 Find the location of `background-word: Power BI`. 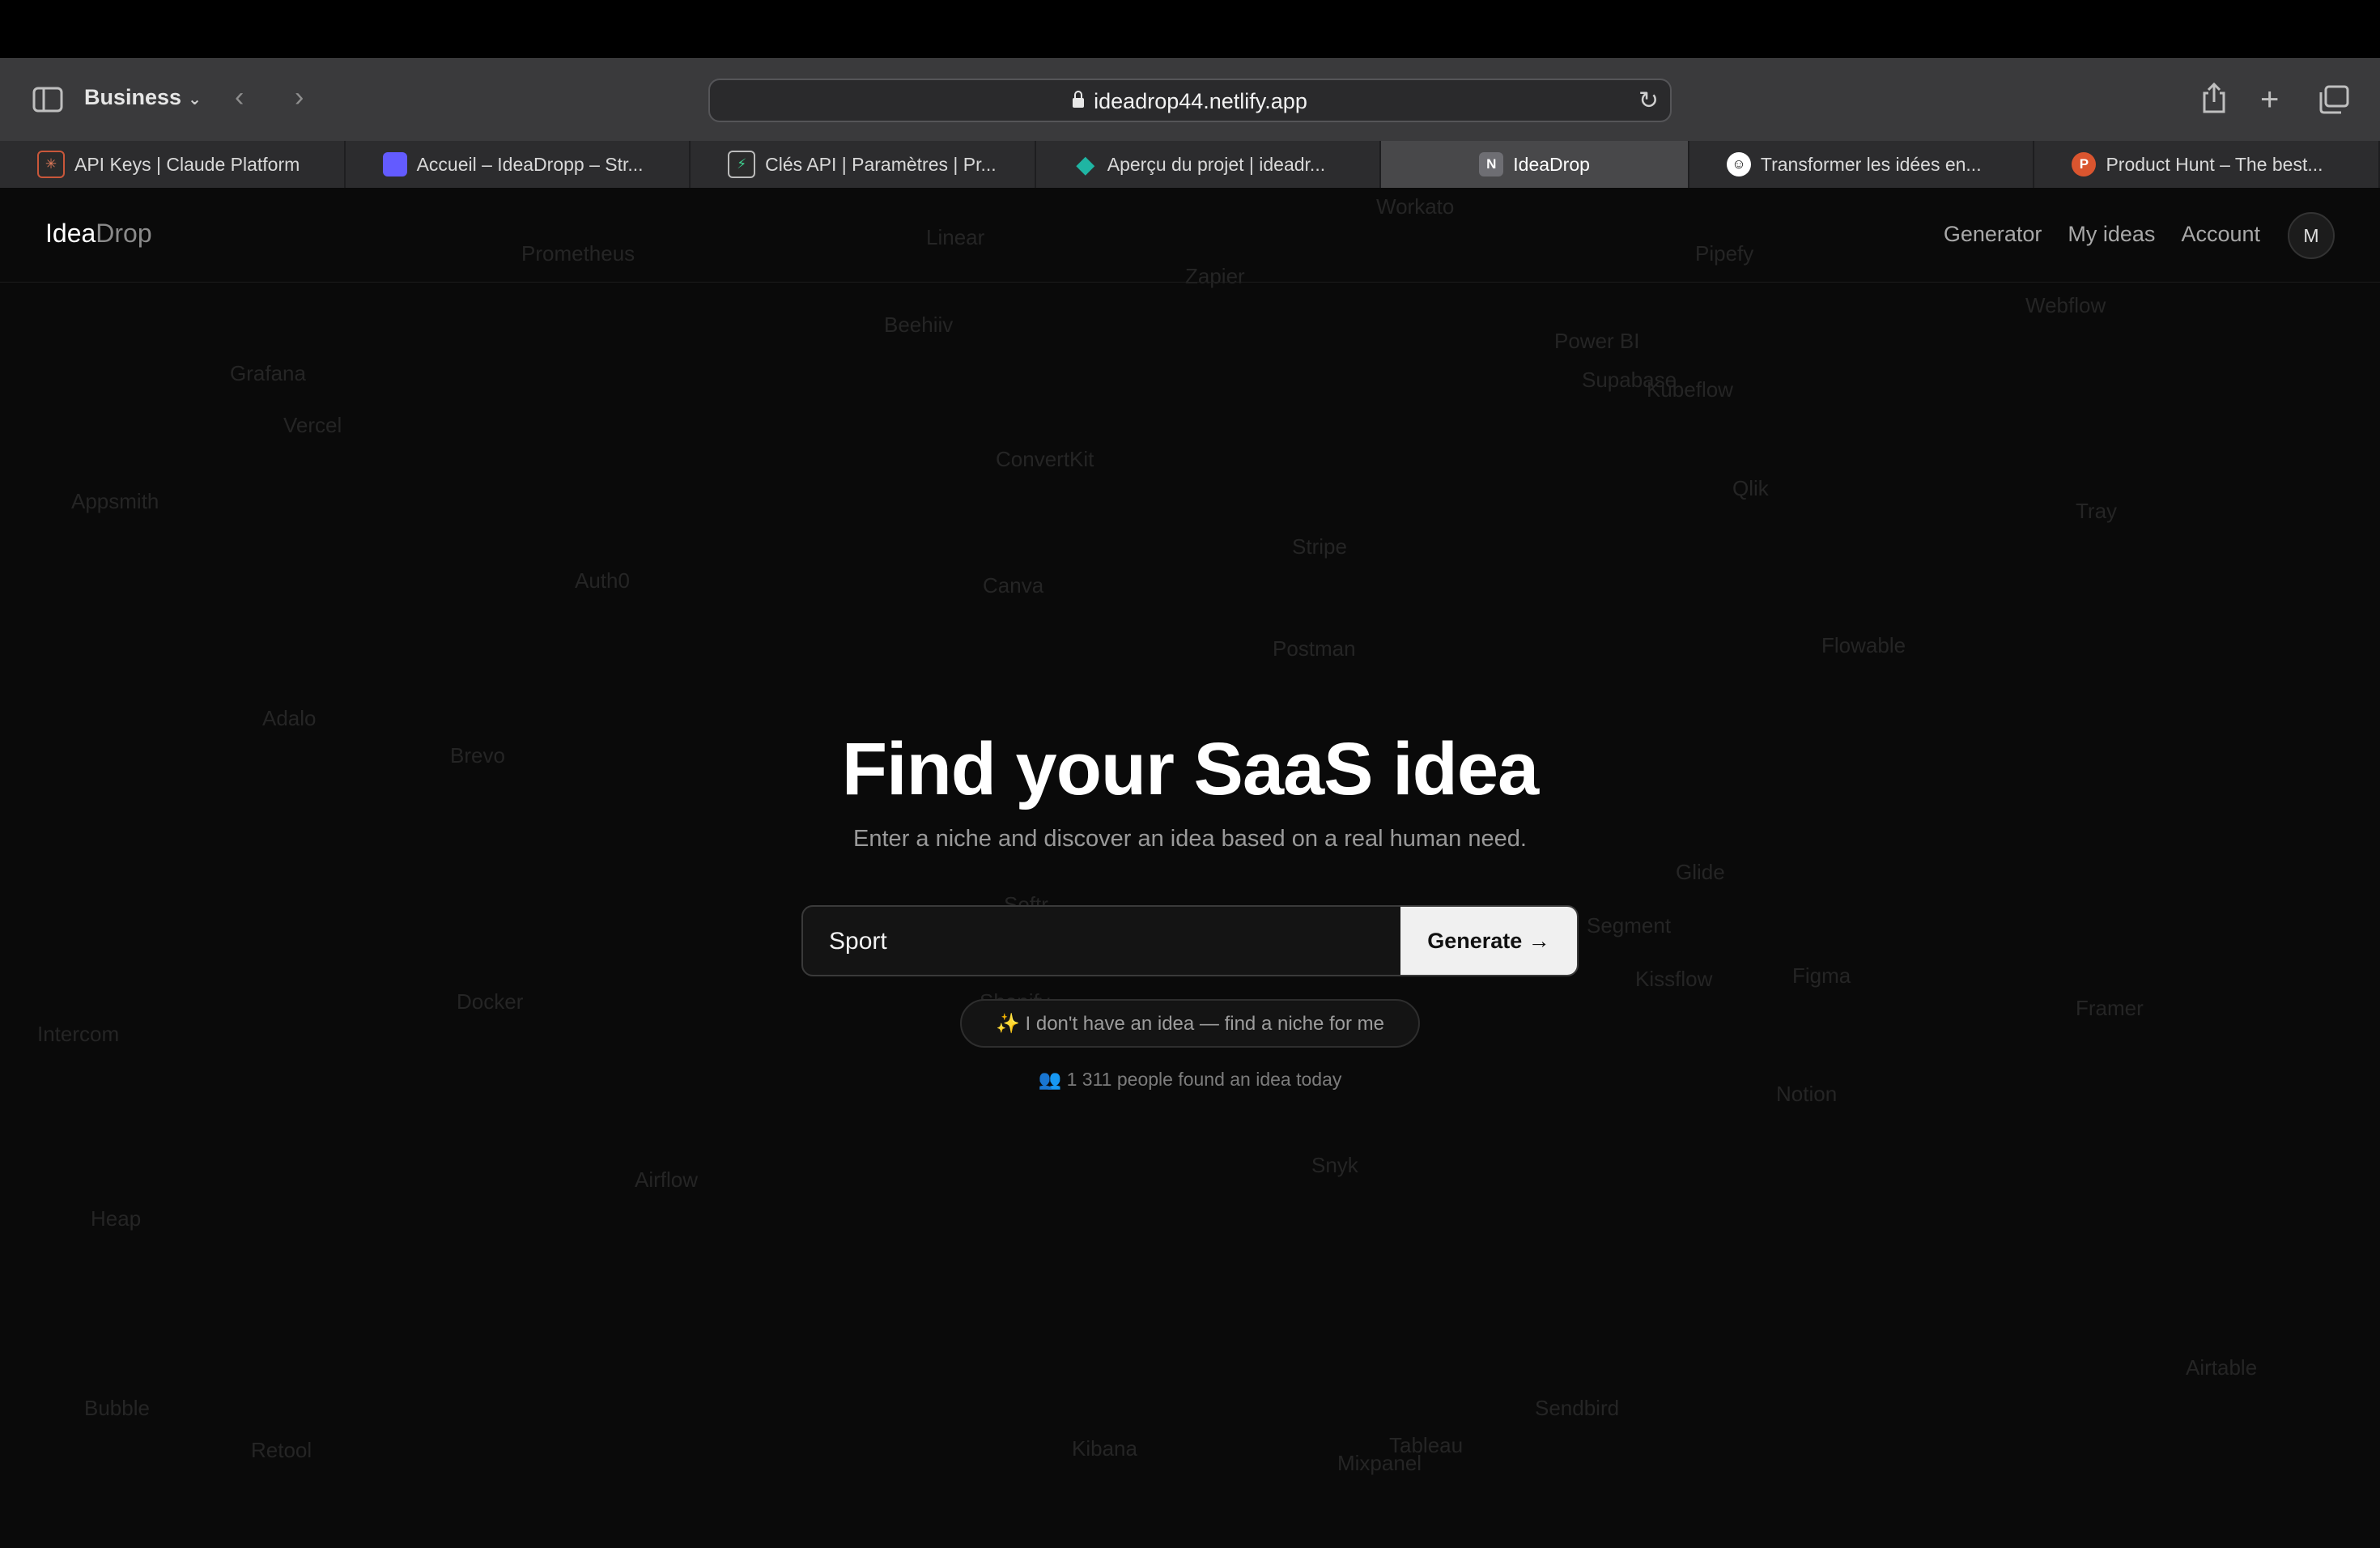

background-word: Power BI is located at coordinates (1597, 341).